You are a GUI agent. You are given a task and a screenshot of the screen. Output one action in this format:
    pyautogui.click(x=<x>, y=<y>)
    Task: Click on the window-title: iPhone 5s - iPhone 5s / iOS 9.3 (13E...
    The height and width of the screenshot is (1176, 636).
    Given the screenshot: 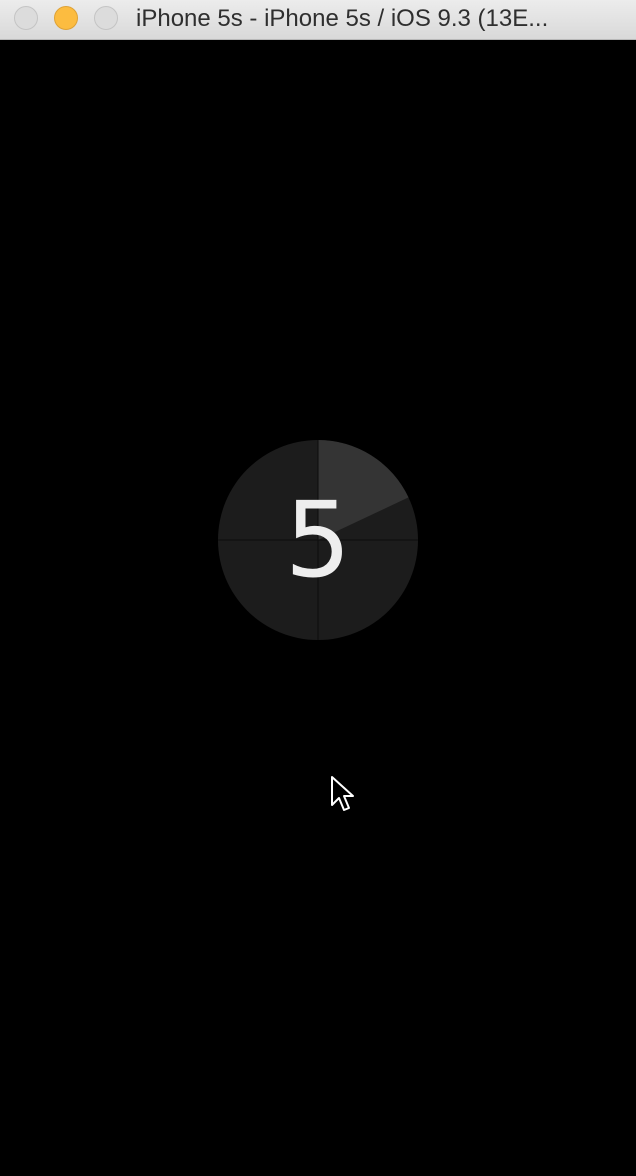 What is the action you would take?
    pyautogui.click(x=342, y=18)
    